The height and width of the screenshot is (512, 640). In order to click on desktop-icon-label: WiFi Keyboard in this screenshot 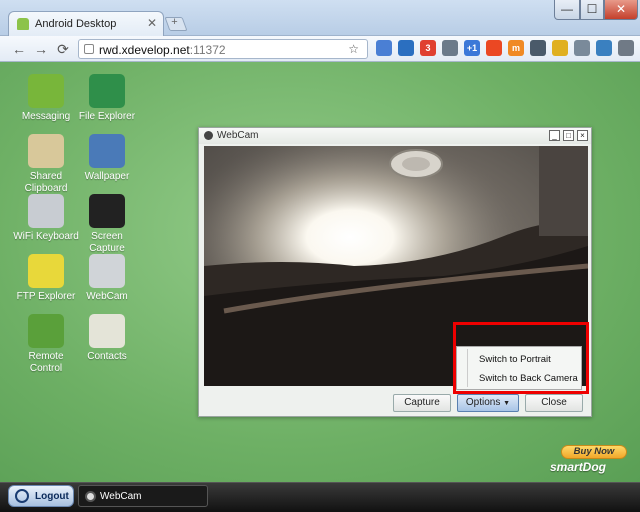, I will do `click(46, 236)`.